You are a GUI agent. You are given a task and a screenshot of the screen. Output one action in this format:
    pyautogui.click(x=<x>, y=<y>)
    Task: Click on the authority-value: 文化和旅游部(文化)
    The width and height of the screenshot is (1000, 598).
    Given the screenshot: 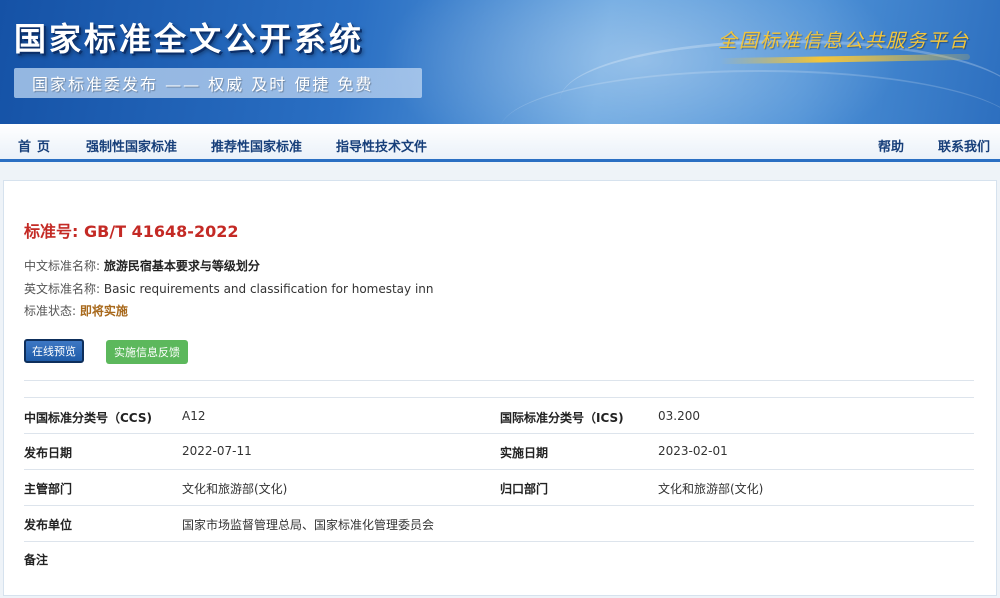 What is the action you would take?
    pyautogui.click(x=235, y=489)
    